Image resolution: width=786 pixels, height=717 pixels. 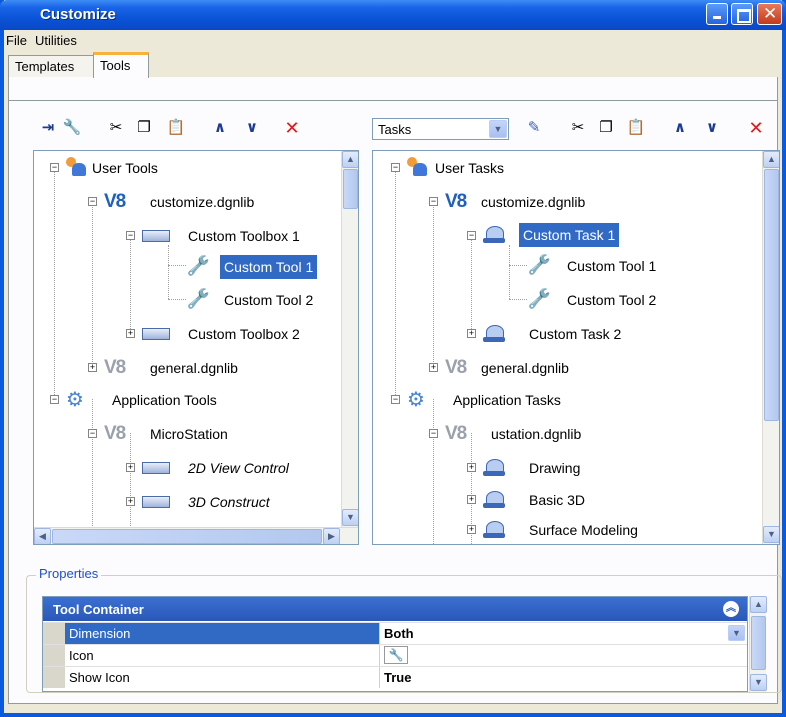 I want to click on scroll-left-icon: ◀, so click(x=42, y=536).